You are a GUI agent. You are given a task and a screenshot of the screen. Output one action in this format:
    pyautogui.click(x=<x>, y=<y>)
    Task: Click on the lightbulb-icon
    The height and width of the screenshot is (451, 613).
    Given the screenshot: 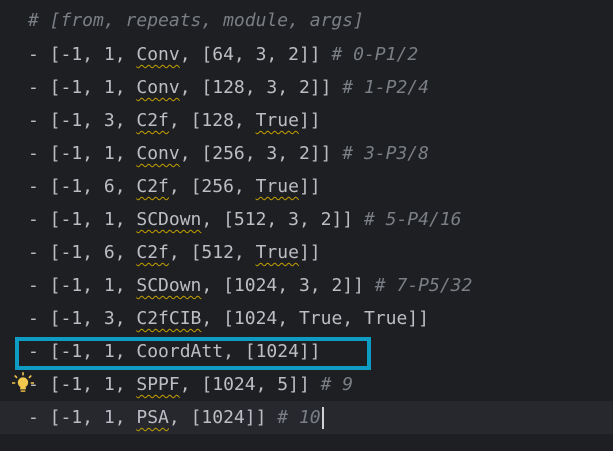 What is the action you would take?
    pyautogui.click(x=23, y=383)
    